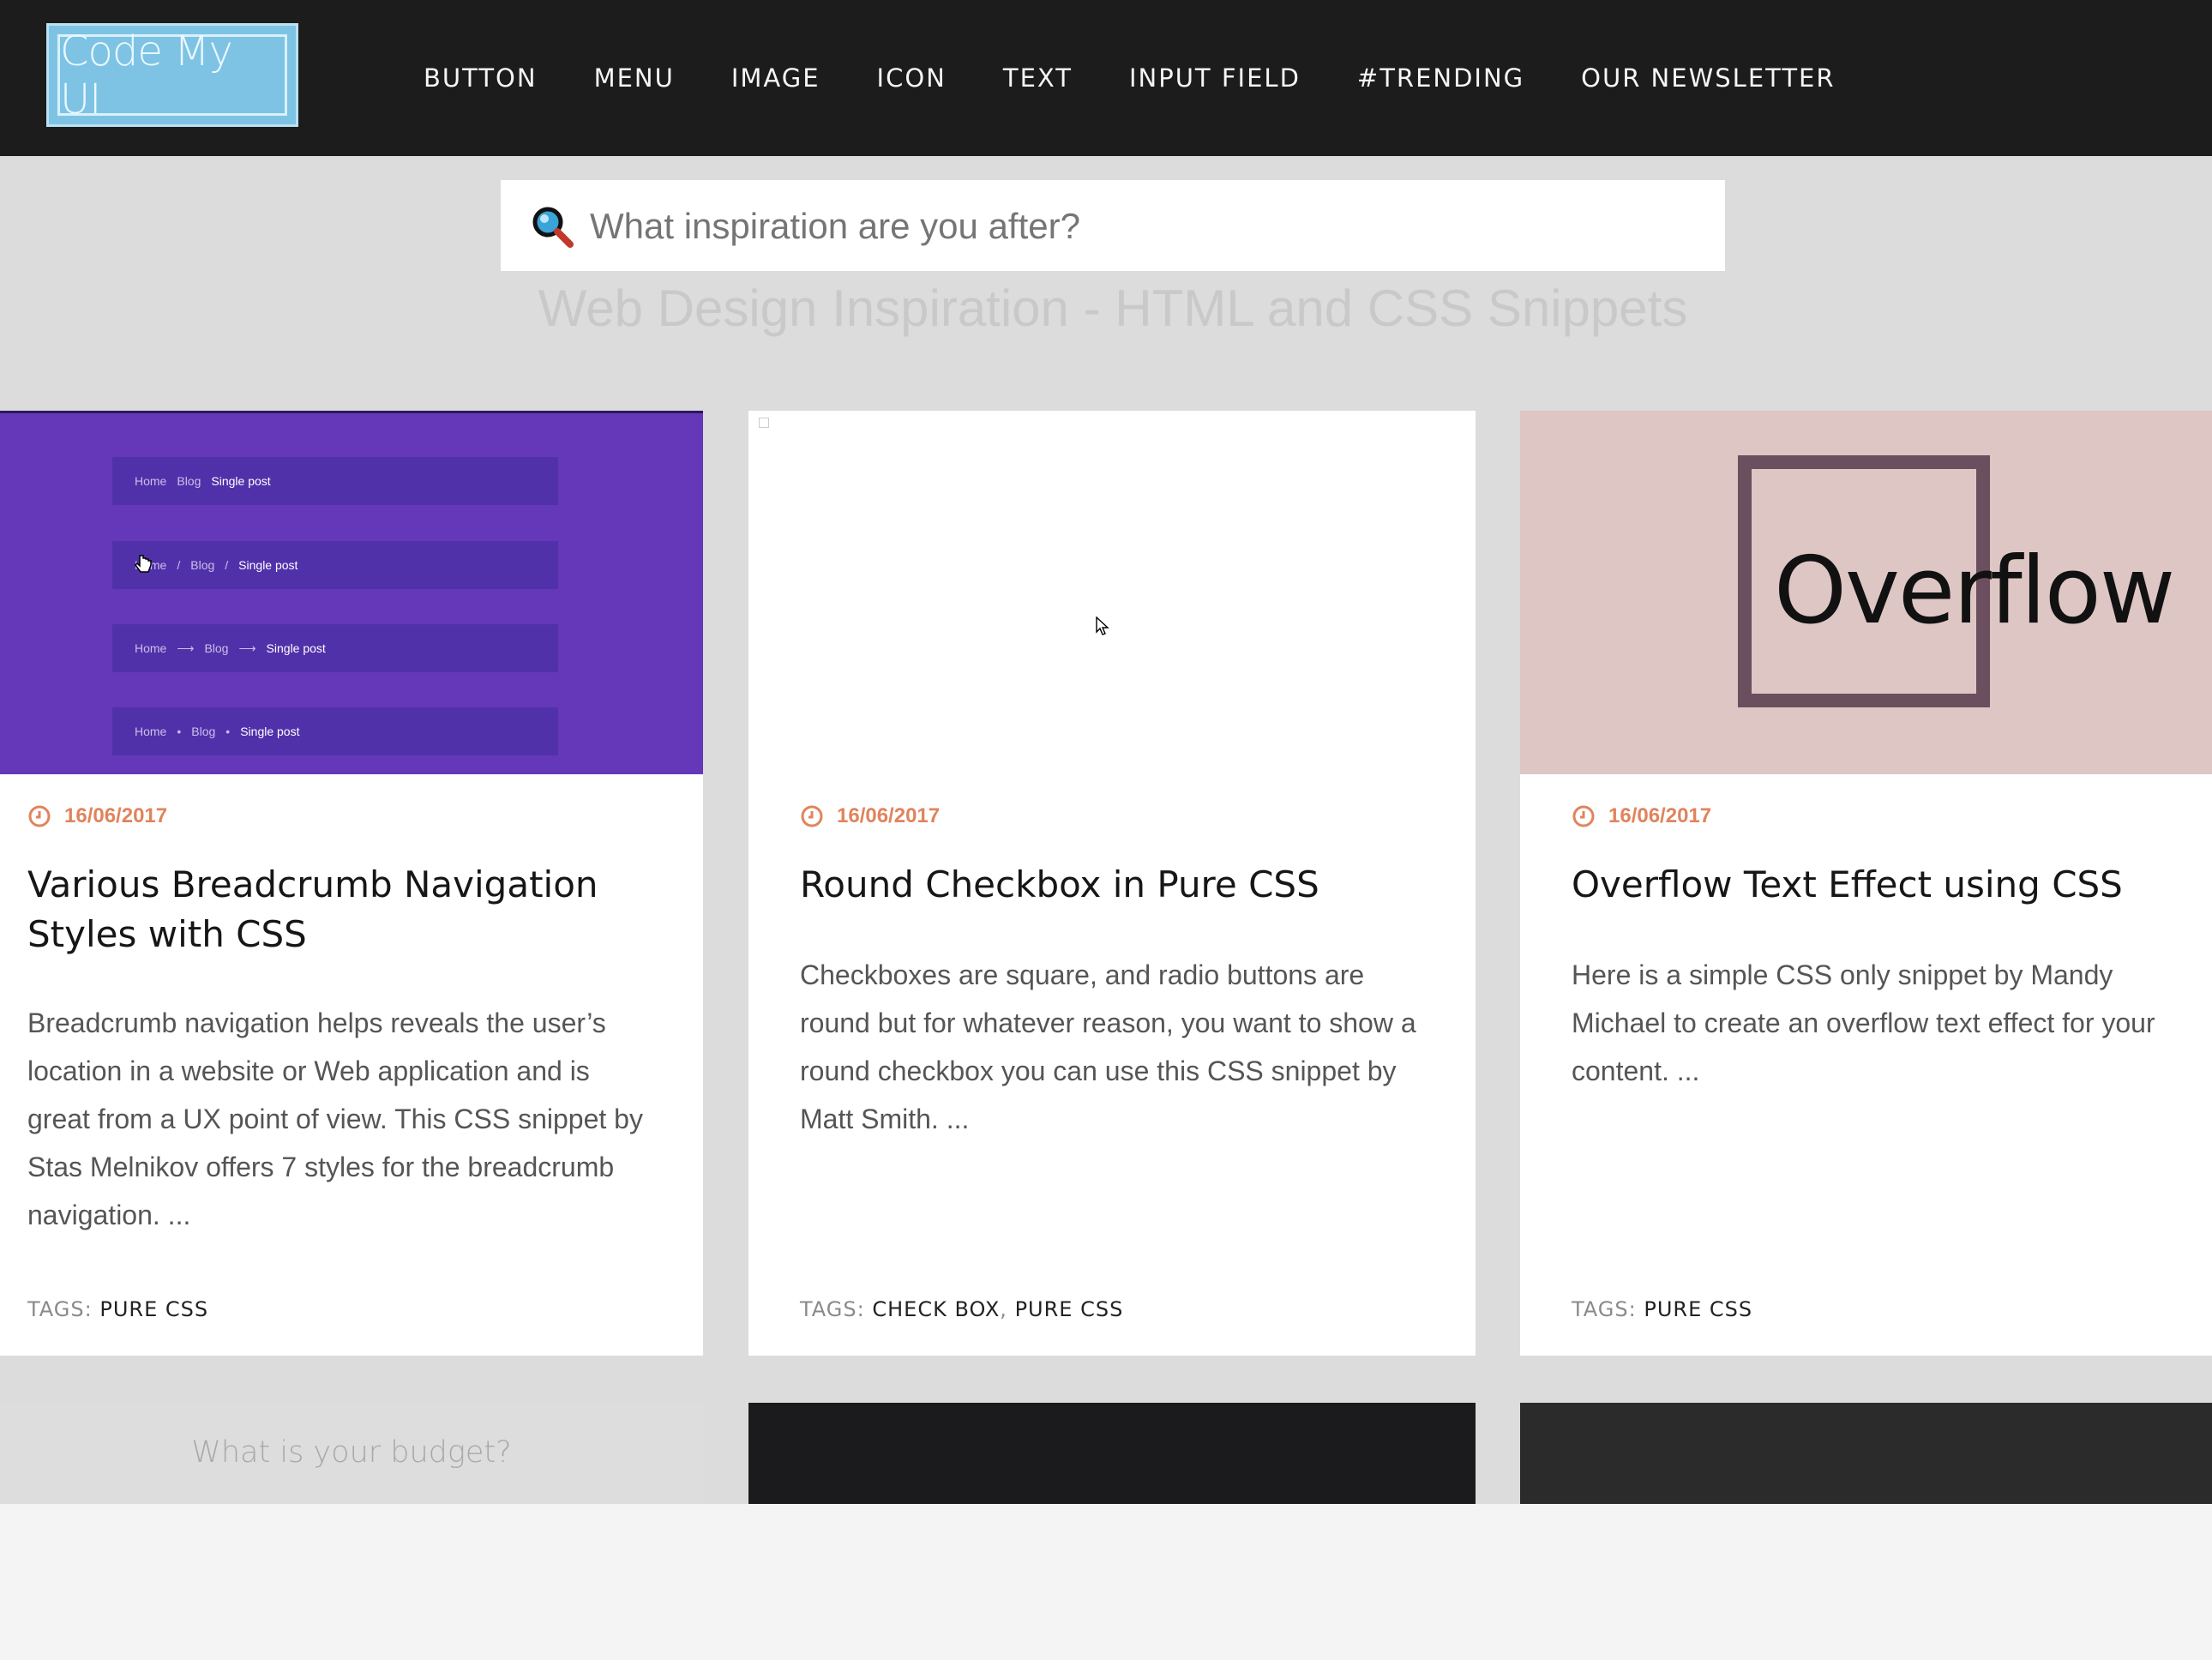 Image resolution: width=2212 pixels, height=1660 pixels. What do you see at coordinates (1708, 78) in the screenshot?
I see `nav-newsletter: OUR NEWSLETTER` at bounding box center [1708, 78].